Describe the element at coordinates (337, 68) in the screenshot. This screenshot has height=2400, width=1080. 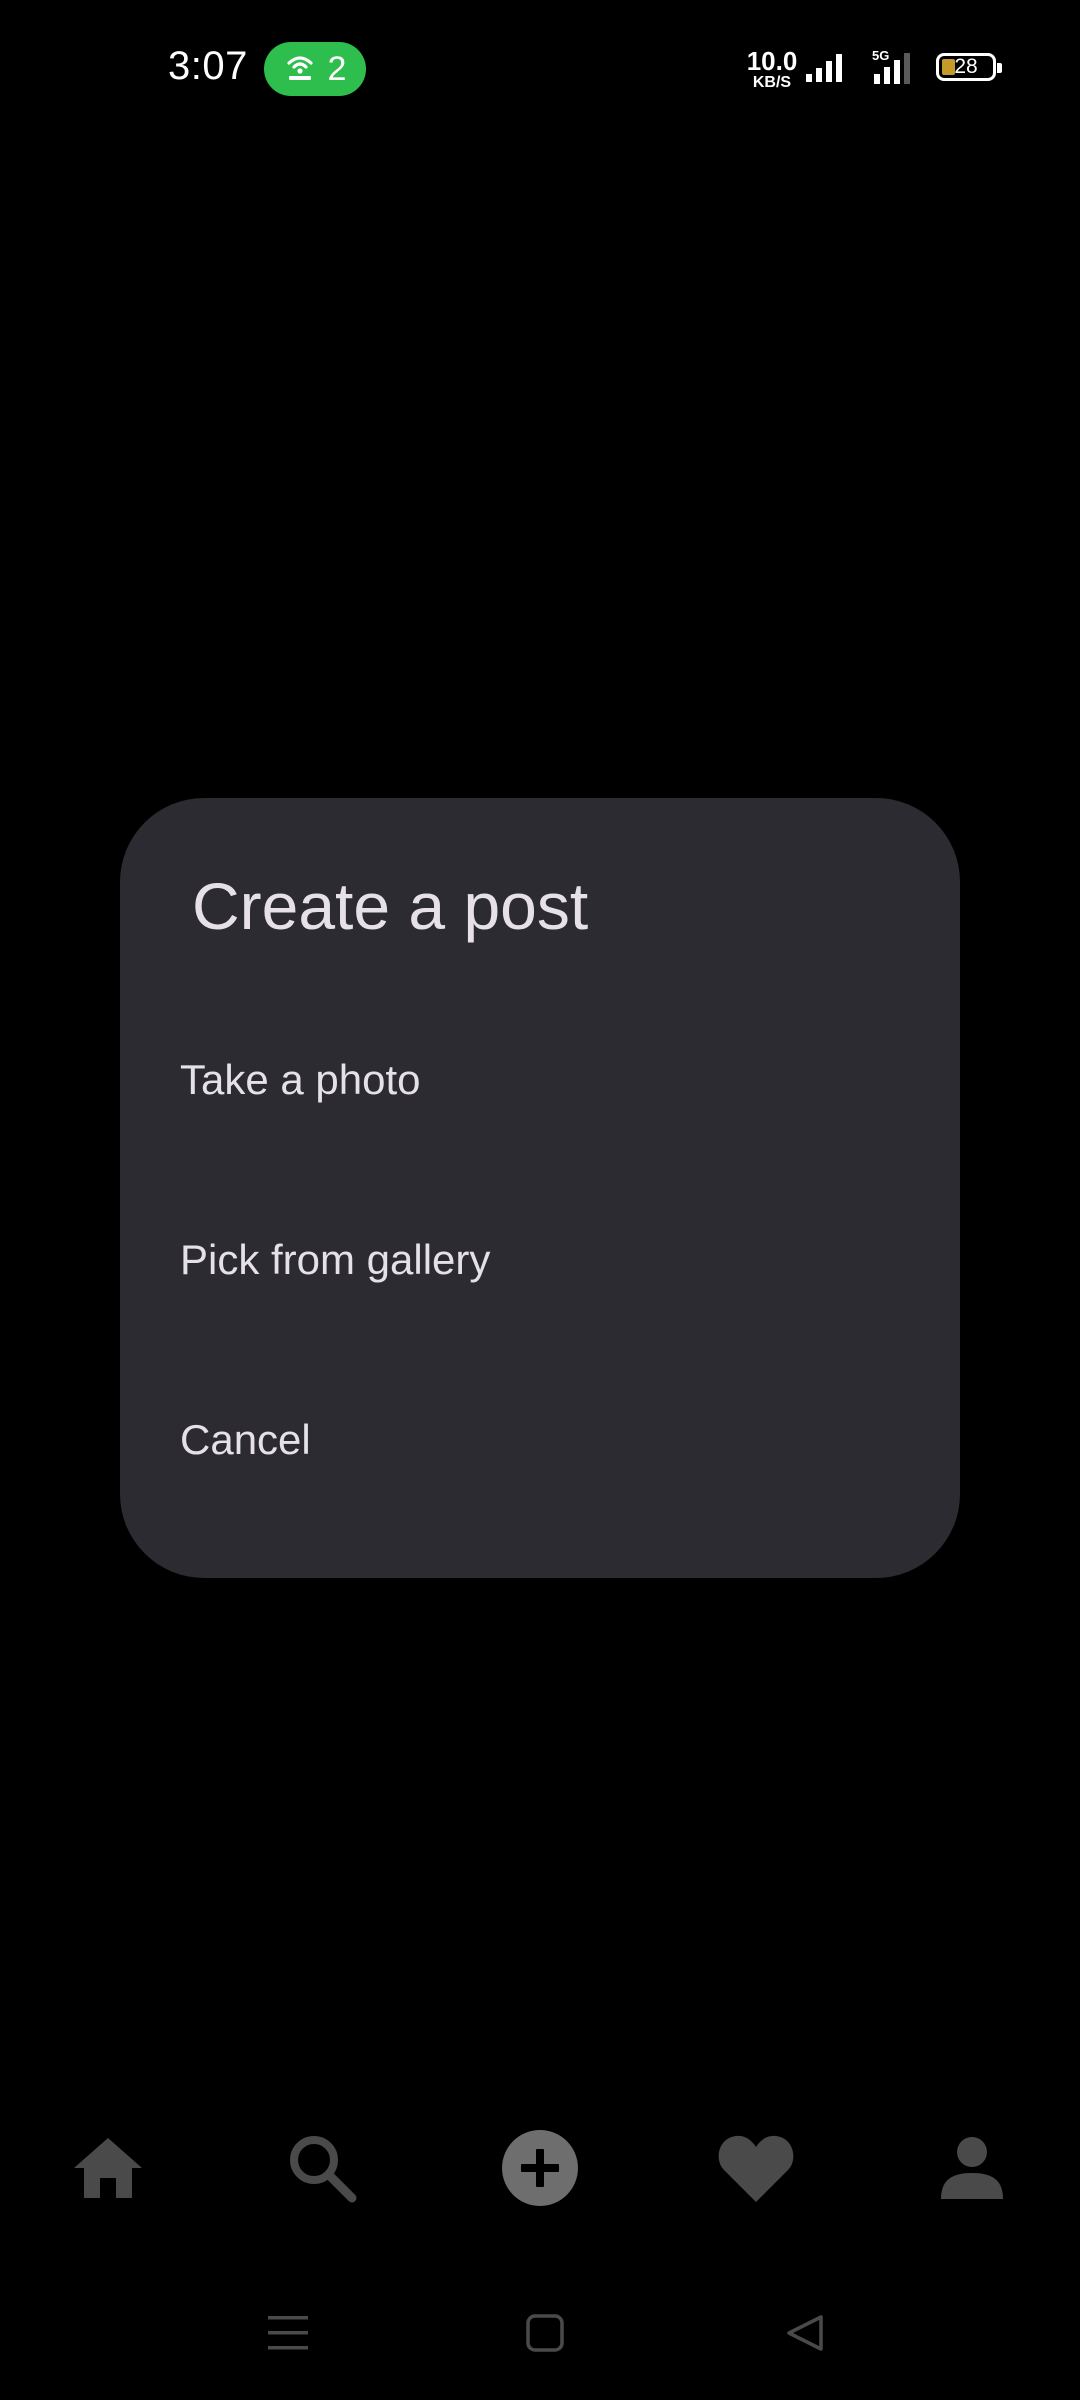
I see `hotspot-count: 2` at that location.